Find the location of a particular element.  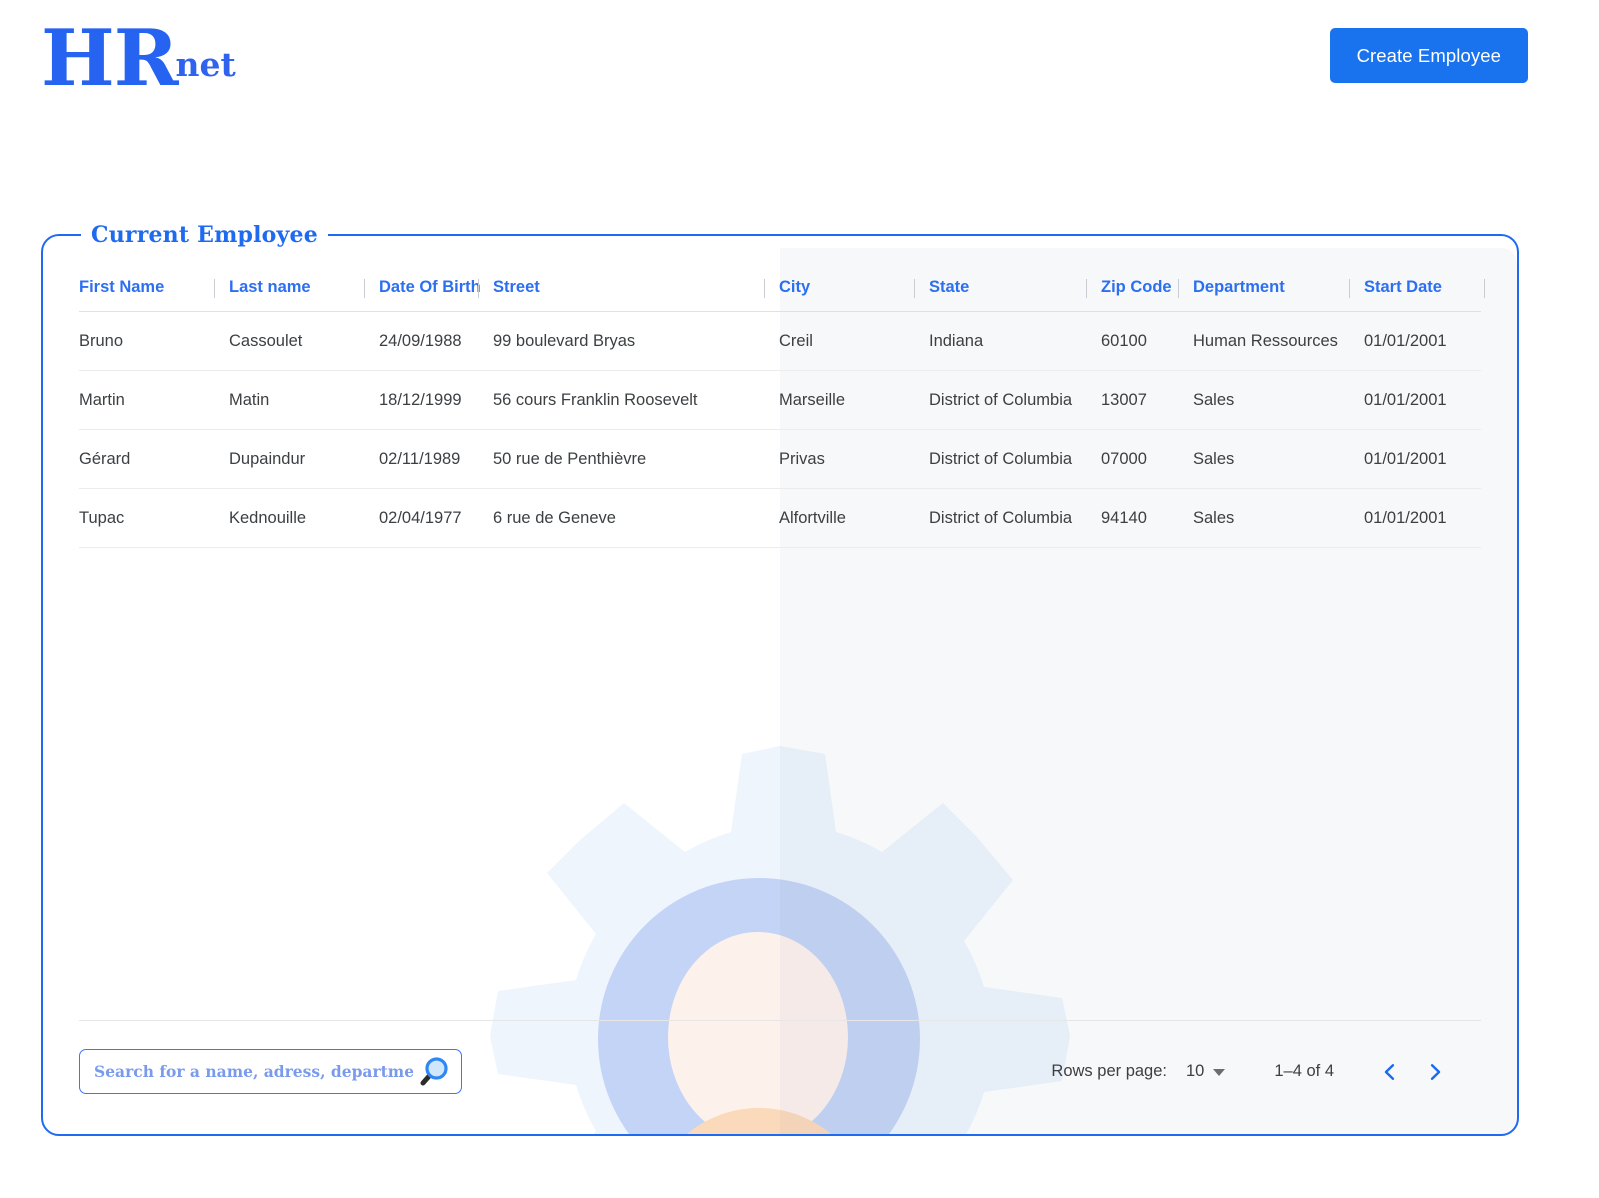

chevron-down-icon is located at coordinates (1219, 1072).